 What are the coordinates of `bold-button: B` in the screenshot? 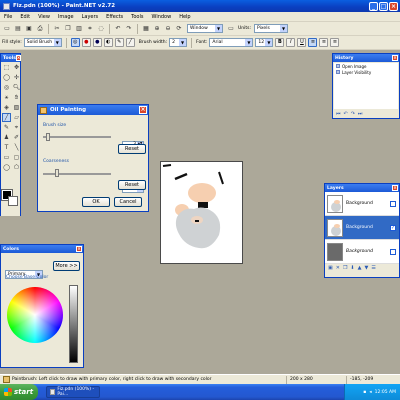 It's located at (280, 42).